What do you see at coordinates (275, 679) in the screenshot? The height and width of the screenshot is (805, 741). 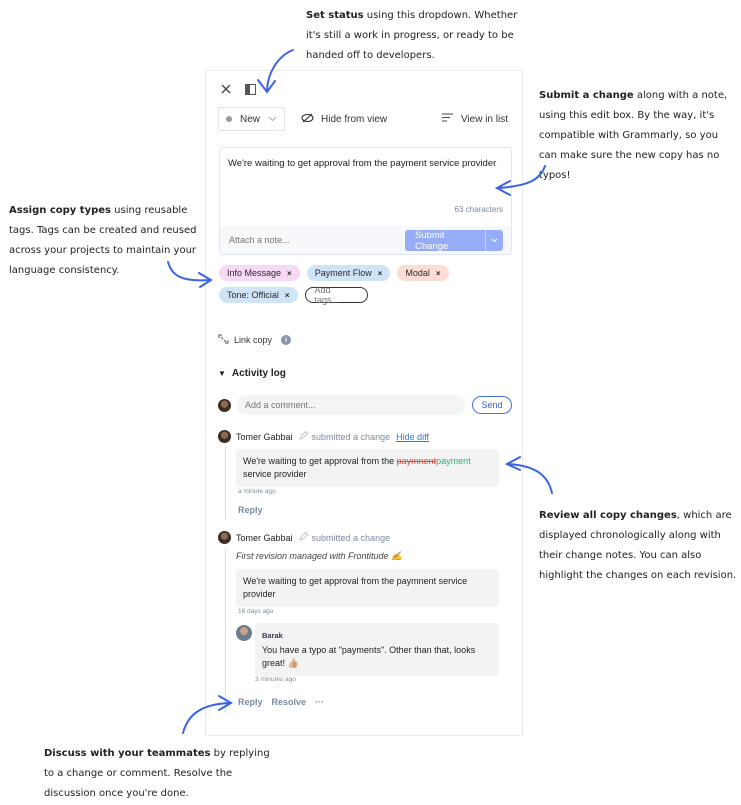 I see `timestamp: 3 minutes ago` at bounding box center [275, 679].